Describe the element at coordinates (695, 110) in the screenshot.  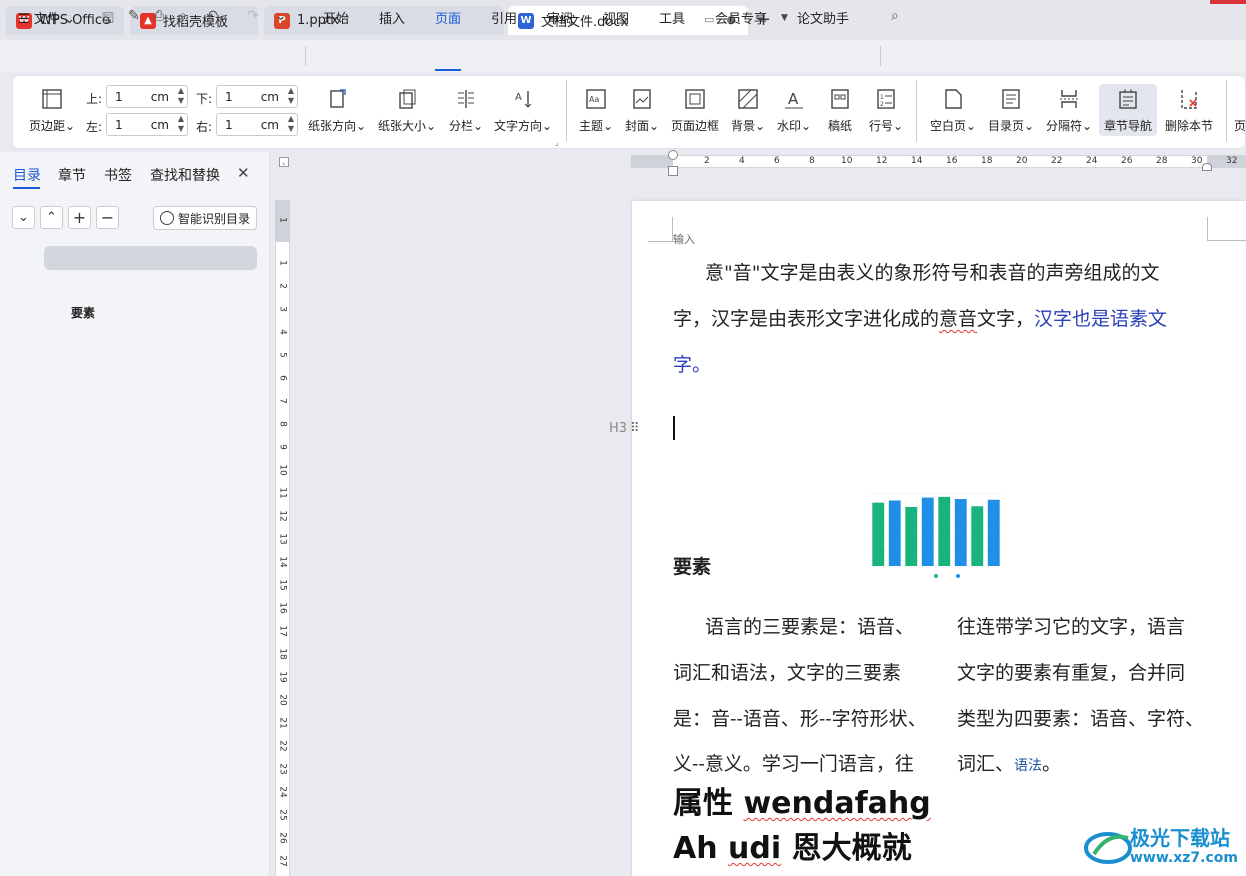
I see `page-border-button: 页面边框` at that location.